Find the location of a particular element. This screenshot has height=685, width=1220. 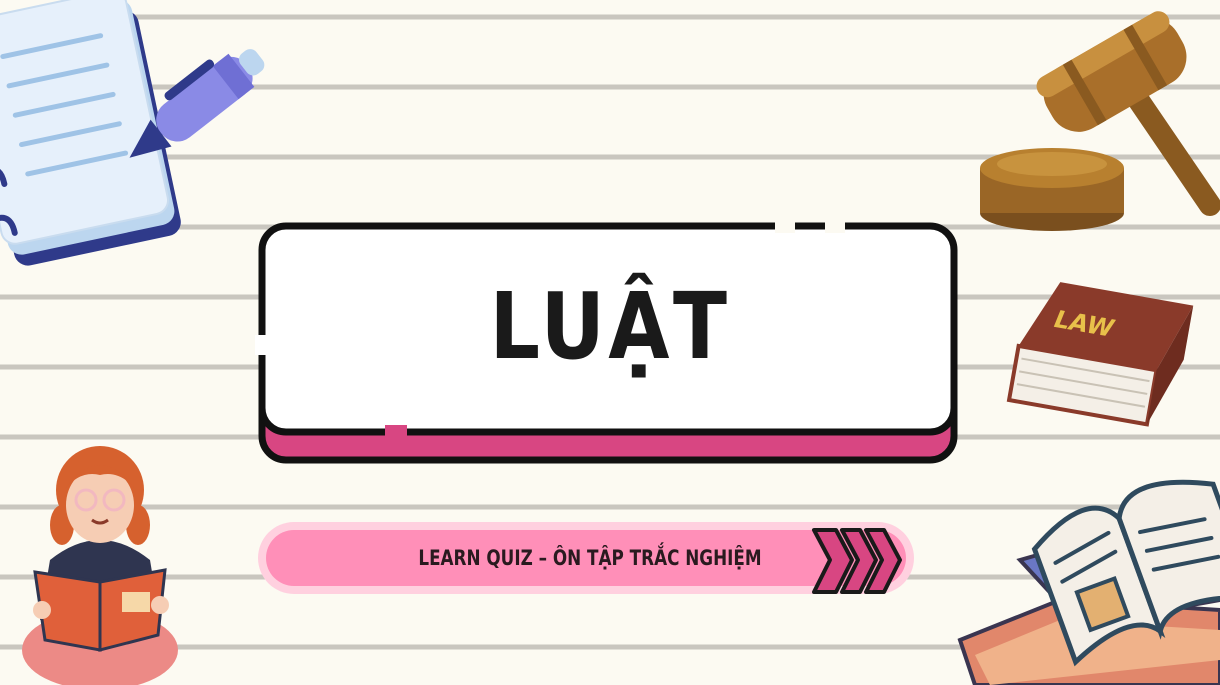

page-title: LUẬT is located at coordinates (610, 326).